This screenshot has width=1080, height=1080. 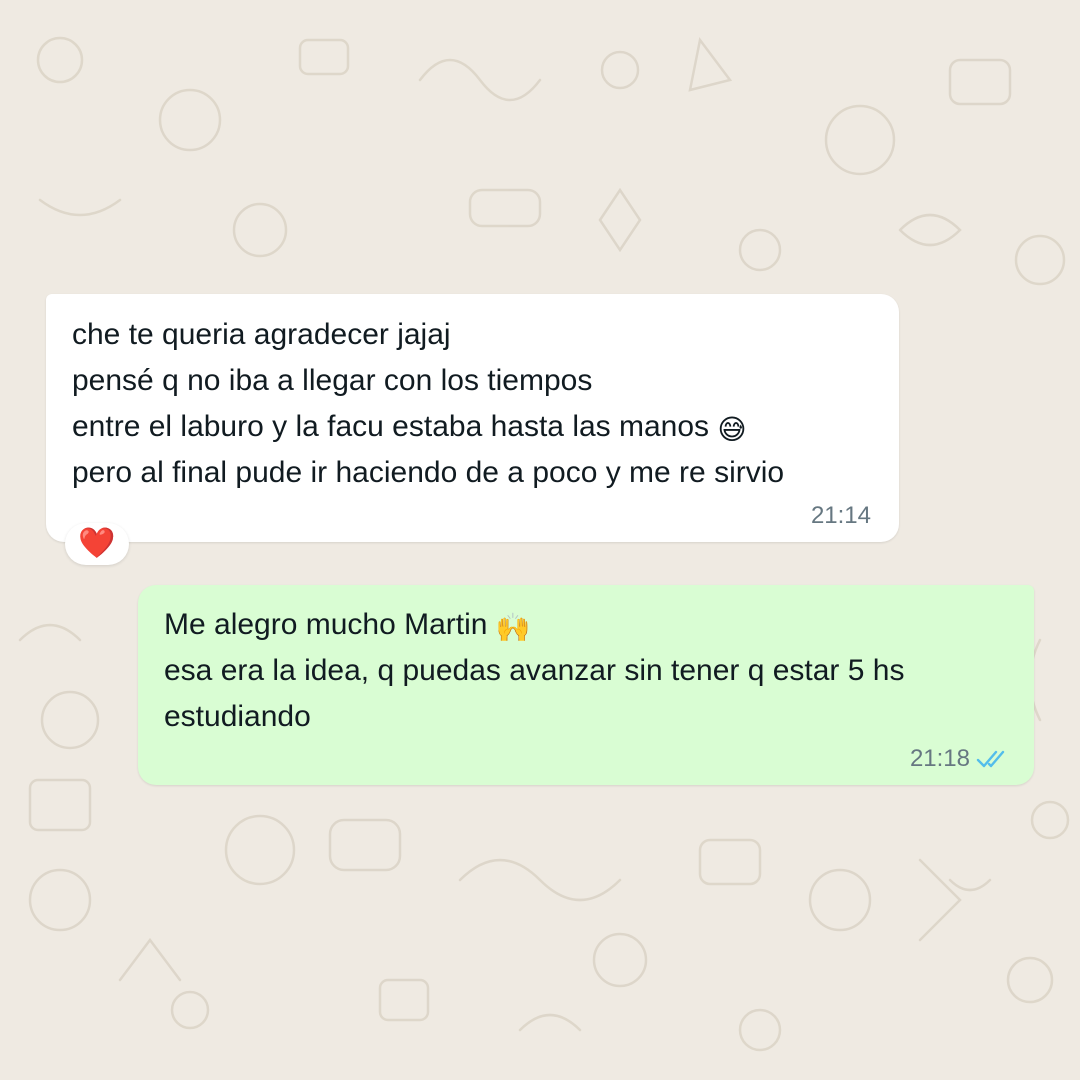 What do you see at coordinates (237, 716) in the screenshot?
I see `message-line: estudiando` at bounding box center [237, 716].